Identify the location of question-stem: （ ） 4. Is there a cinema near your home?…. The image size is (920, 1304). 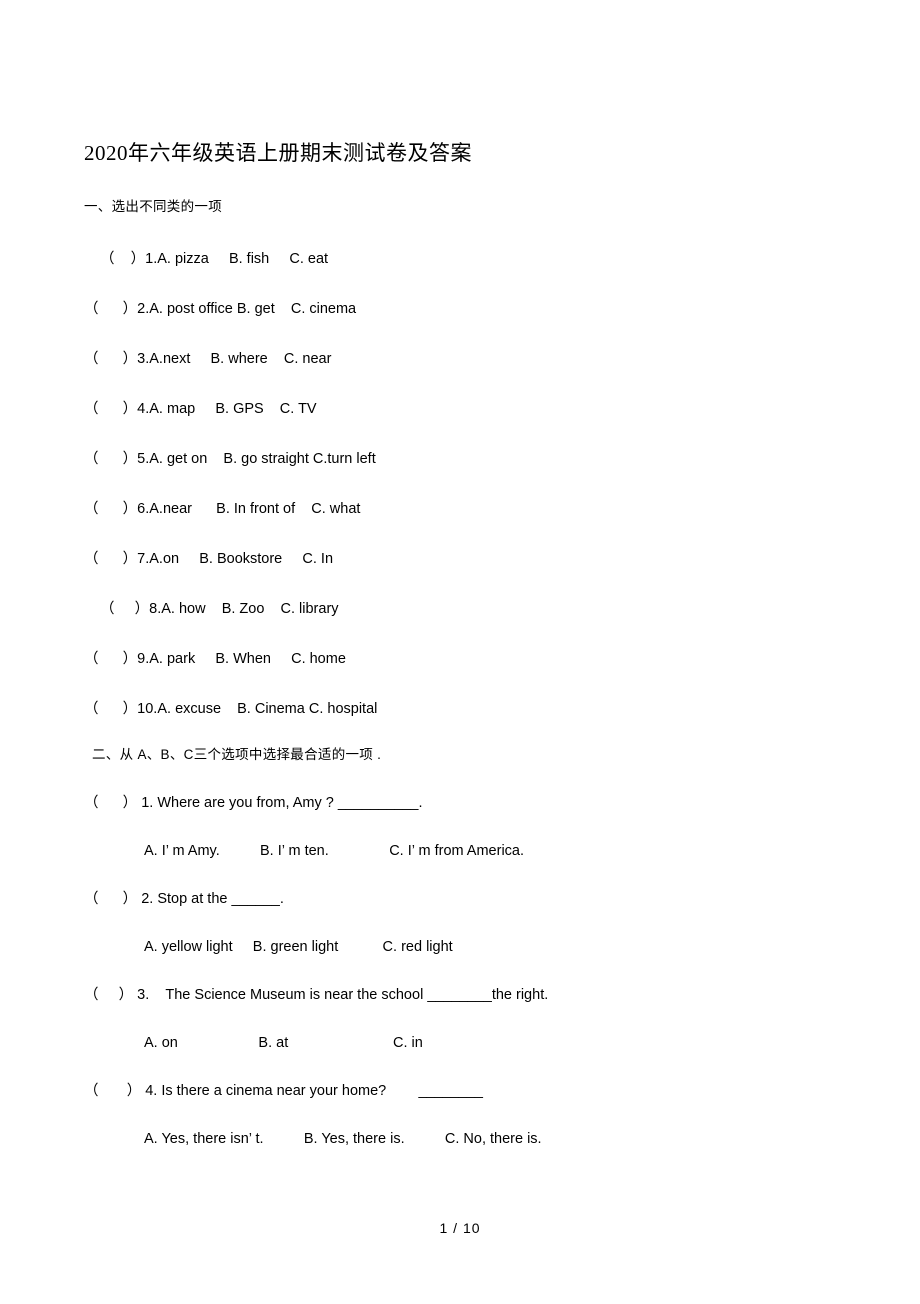
(283, 1091).